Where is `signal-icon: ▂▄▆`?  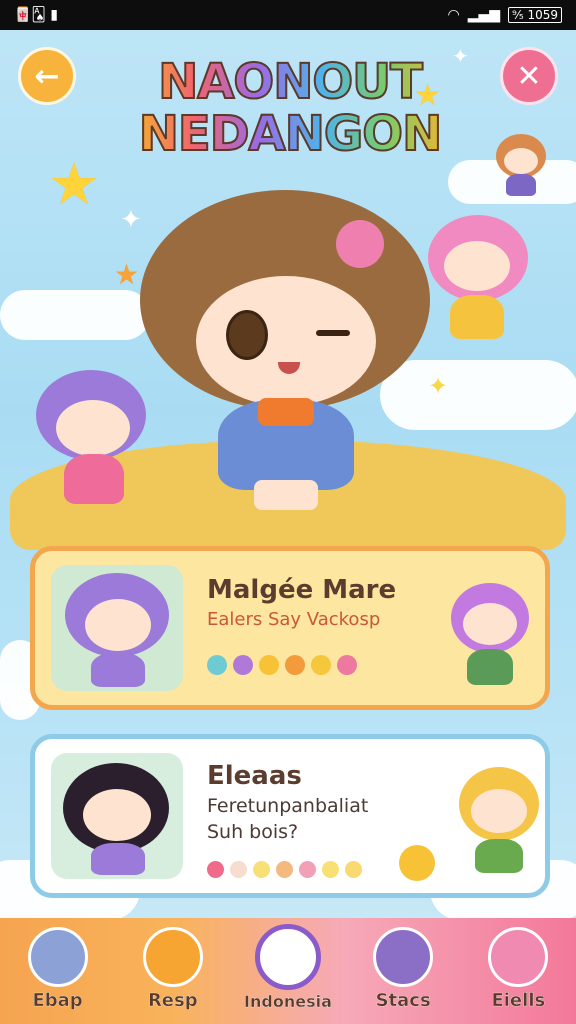
signal-icon: ▂▄▆ is located at coordinates (484, 15).